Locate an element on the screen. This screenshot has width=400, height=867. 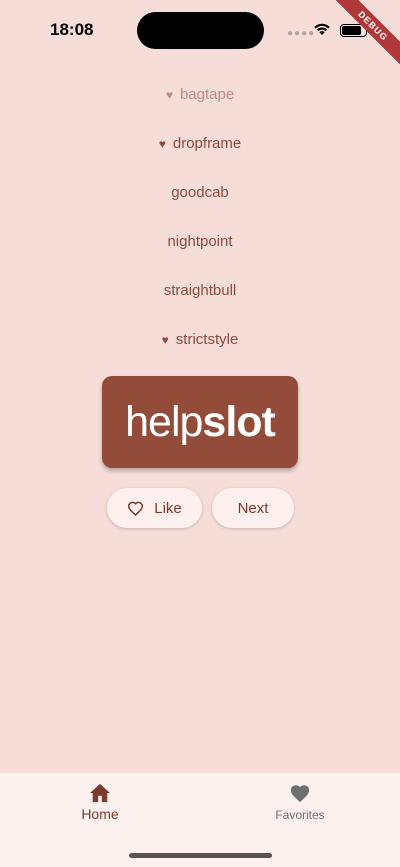
next-label: Next is located at coordinates (253, 508).